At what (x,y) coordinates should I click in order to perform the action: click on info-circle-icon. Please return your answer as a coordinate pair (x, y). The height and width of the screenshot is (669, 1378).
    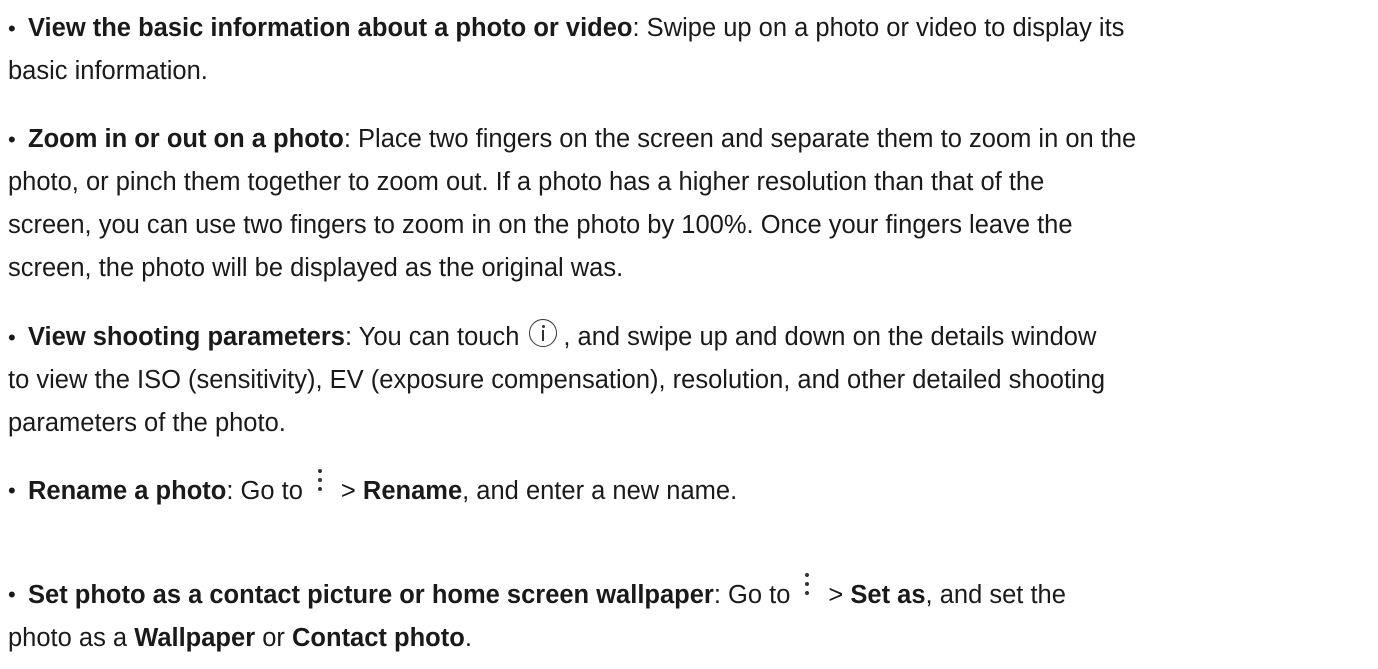
    Looking at the image, I should click on (543, 333).